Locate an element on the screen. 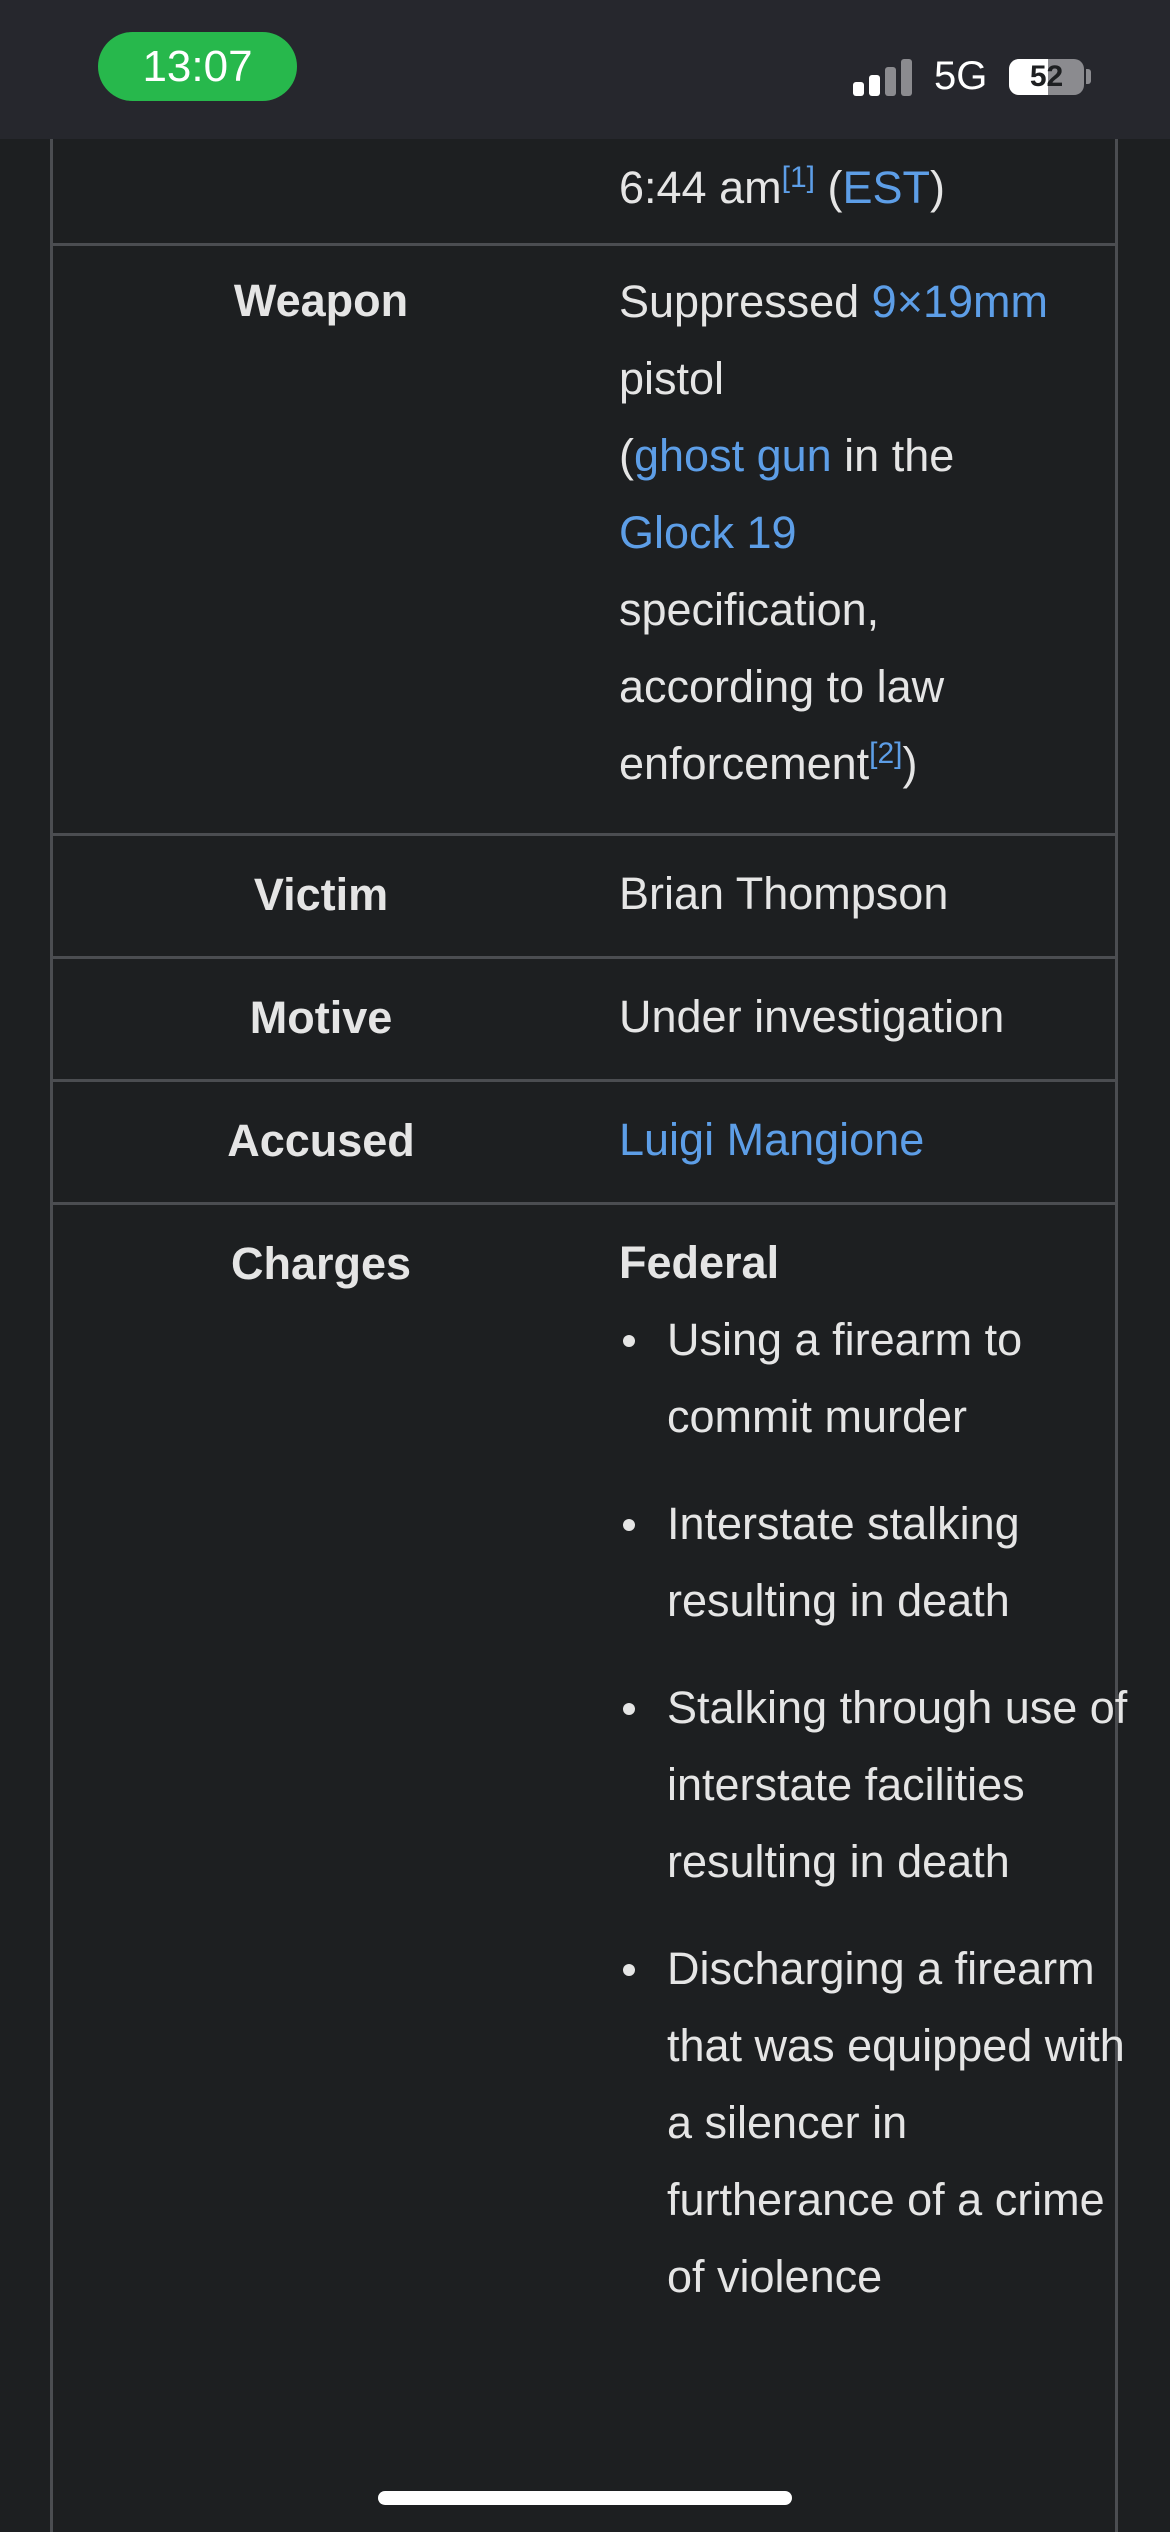 The image size is (1170, 2532). weapon-suppressed-text: Suppressed is located at coordinates (745, 301).